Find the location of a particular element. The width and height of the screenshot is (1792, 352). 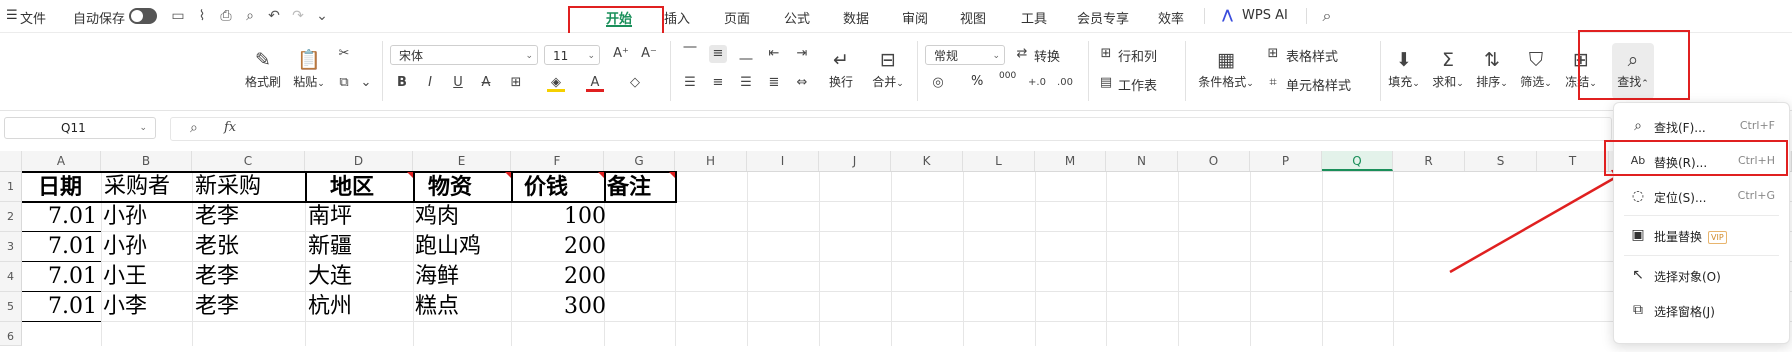

align-bottom-icon: ⎽ is located at coordinates (746, 54).